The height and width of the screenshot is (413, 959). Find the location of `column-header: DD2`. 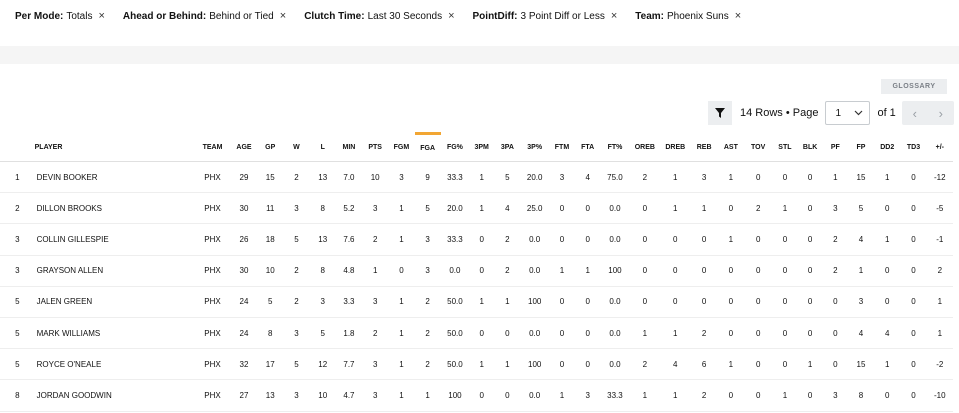

column-header: DD2 is located at coordinates (887, 147).